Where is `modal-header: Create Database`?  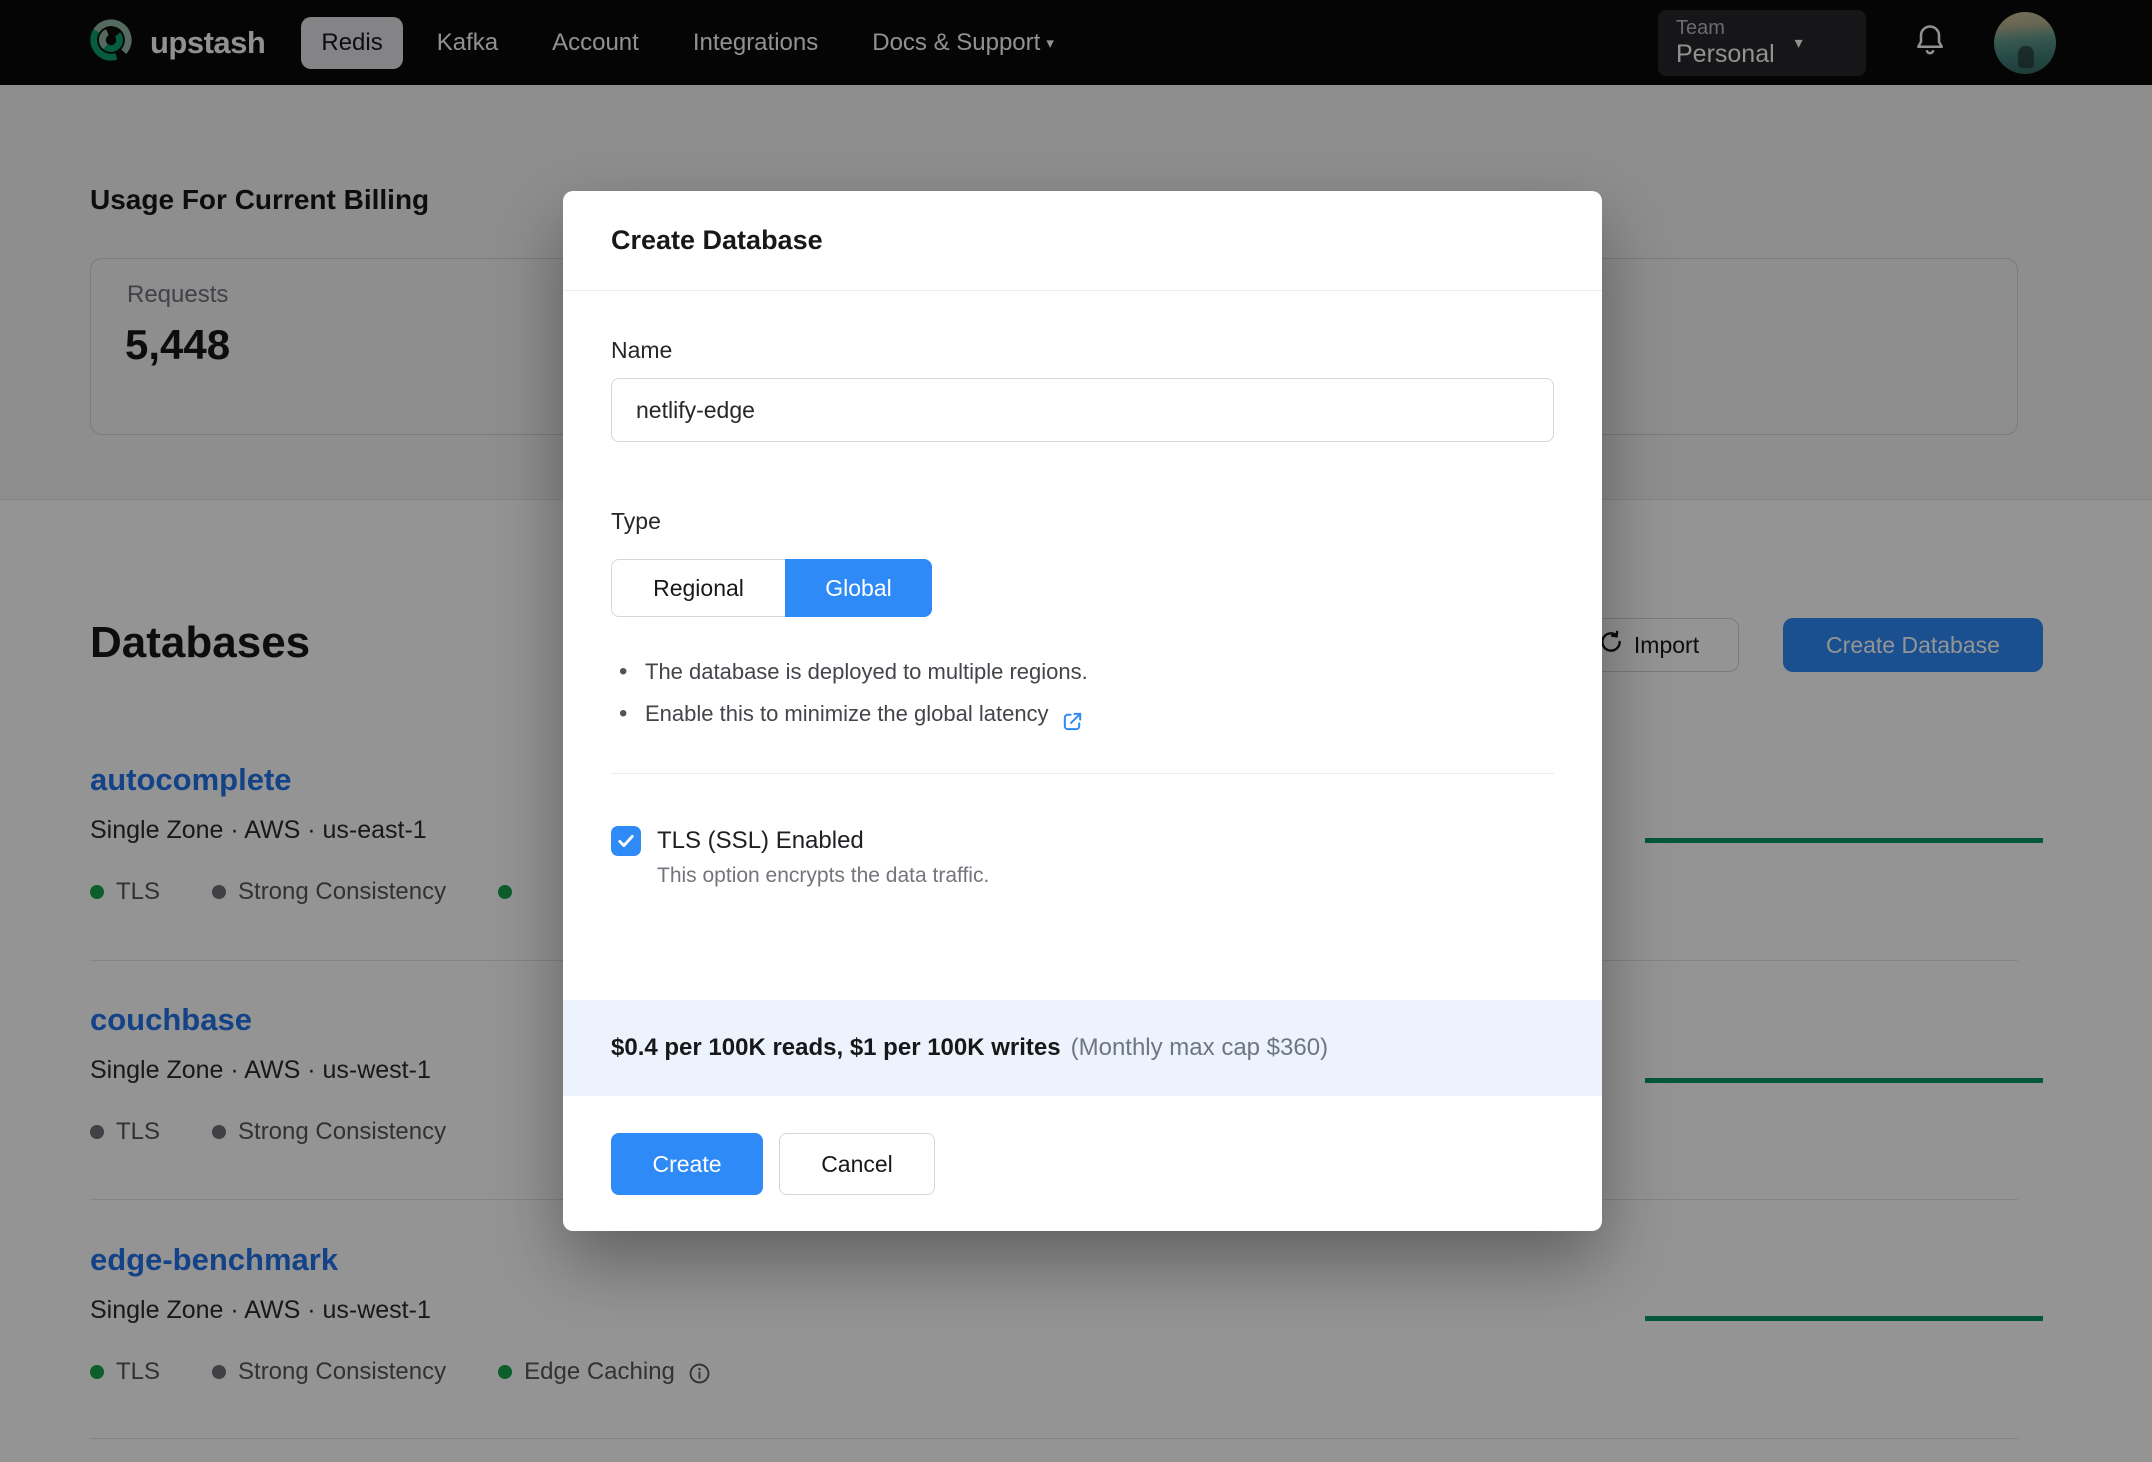
modal-header: Create Database is located at coordinates (1082, 241).